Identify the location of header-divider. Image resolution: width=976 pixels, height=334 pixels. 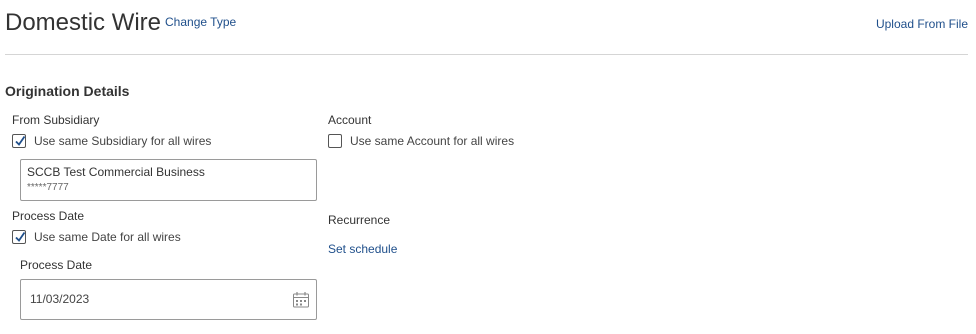
(486, 54).